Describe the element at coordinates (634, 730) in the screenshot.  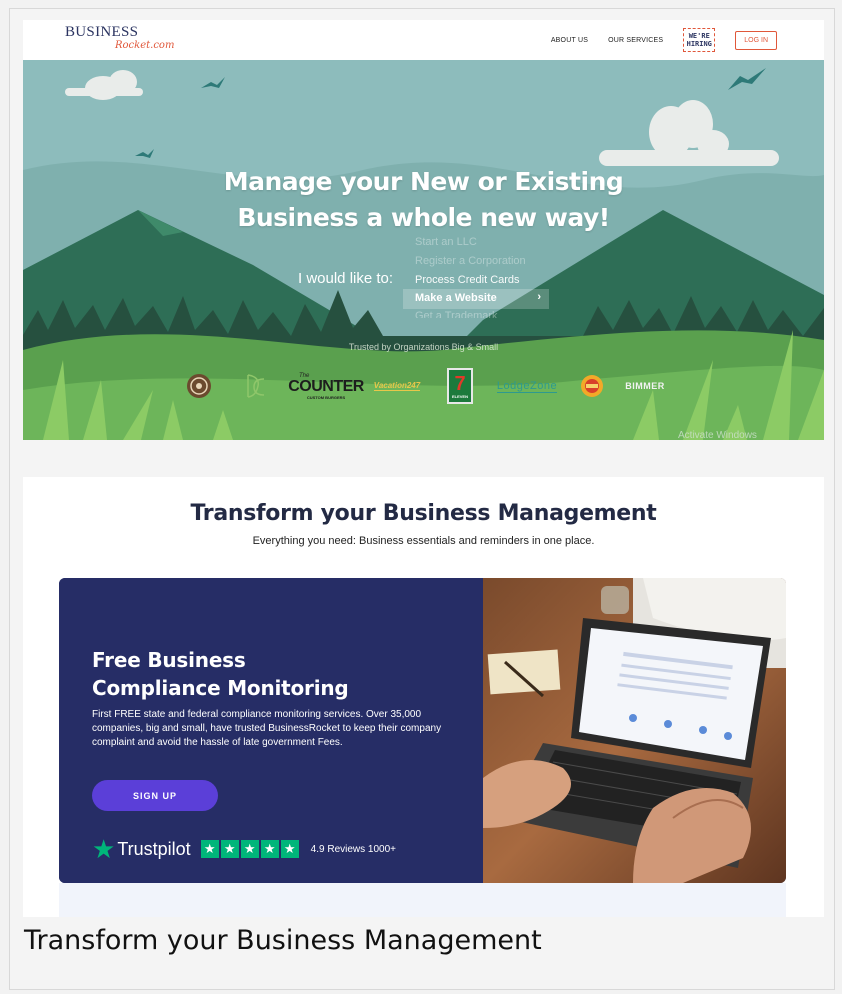
I see `laptop-photo` at that location.